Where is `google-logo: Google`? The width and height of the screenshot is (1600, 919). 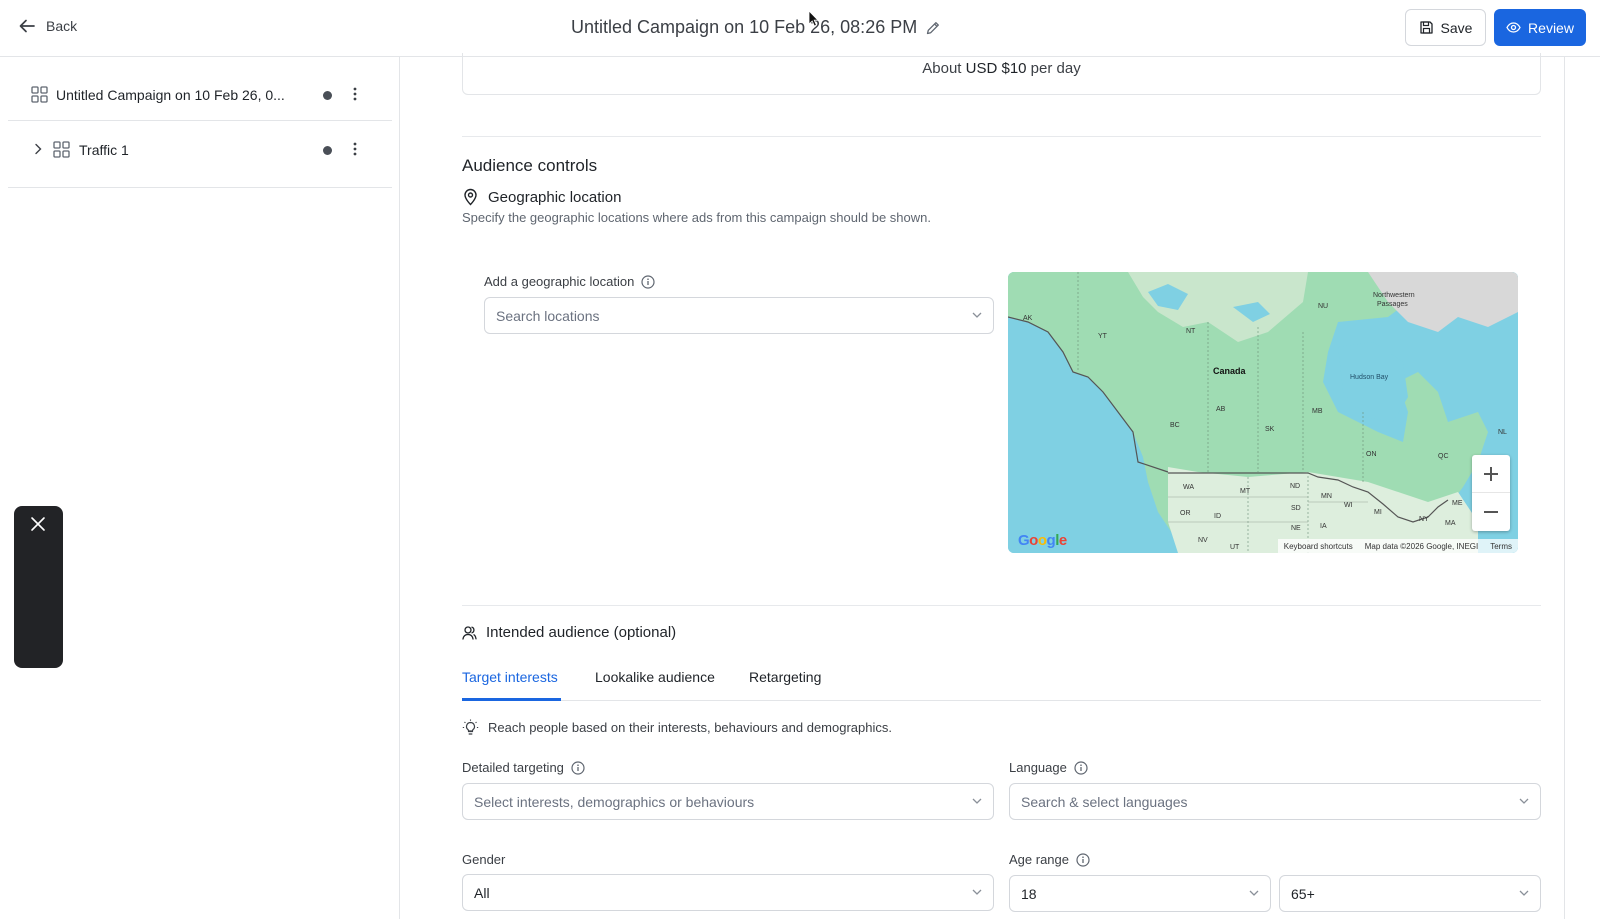
google-logo: Google is located at coordinates (1042, 540).